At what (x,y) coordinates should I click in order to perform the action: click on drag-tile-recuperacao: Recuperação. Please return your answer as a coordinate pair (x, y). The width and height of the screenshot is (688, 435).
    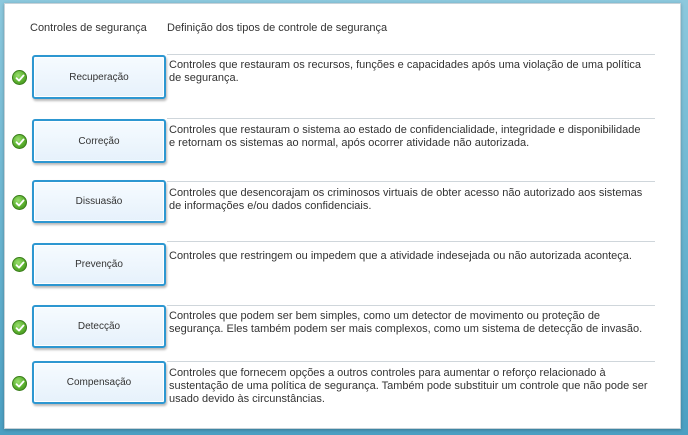
    Looking at the image, I should click on (99, 77).